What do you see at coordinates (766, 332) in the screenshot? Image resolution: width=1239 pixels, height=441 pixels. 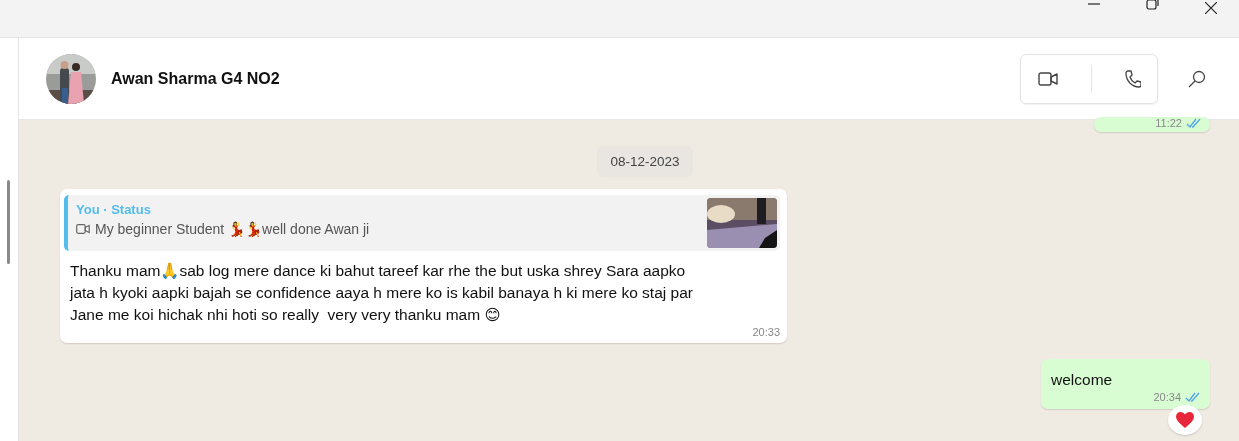 I see `message-time: 20:33` at bounding box center [766, 332].